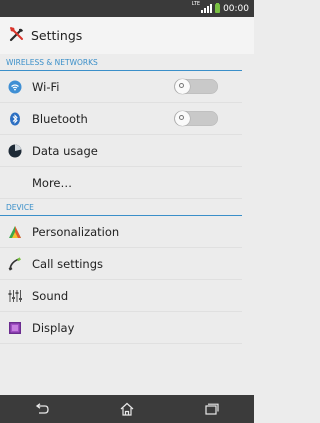  Describe the element at coordinates (15, 263) in the screenshot. I see `phone-icon` at that location.